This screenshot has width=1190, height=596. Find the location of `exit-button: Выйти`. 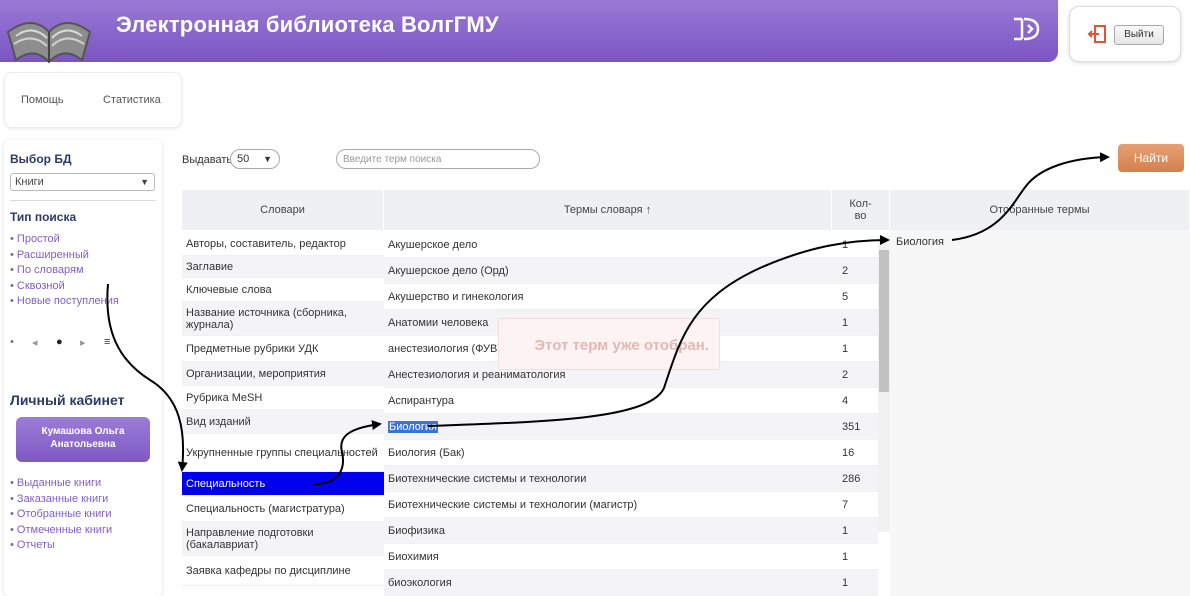

exit-button: Выйти is located at coordinates (1139, 35).